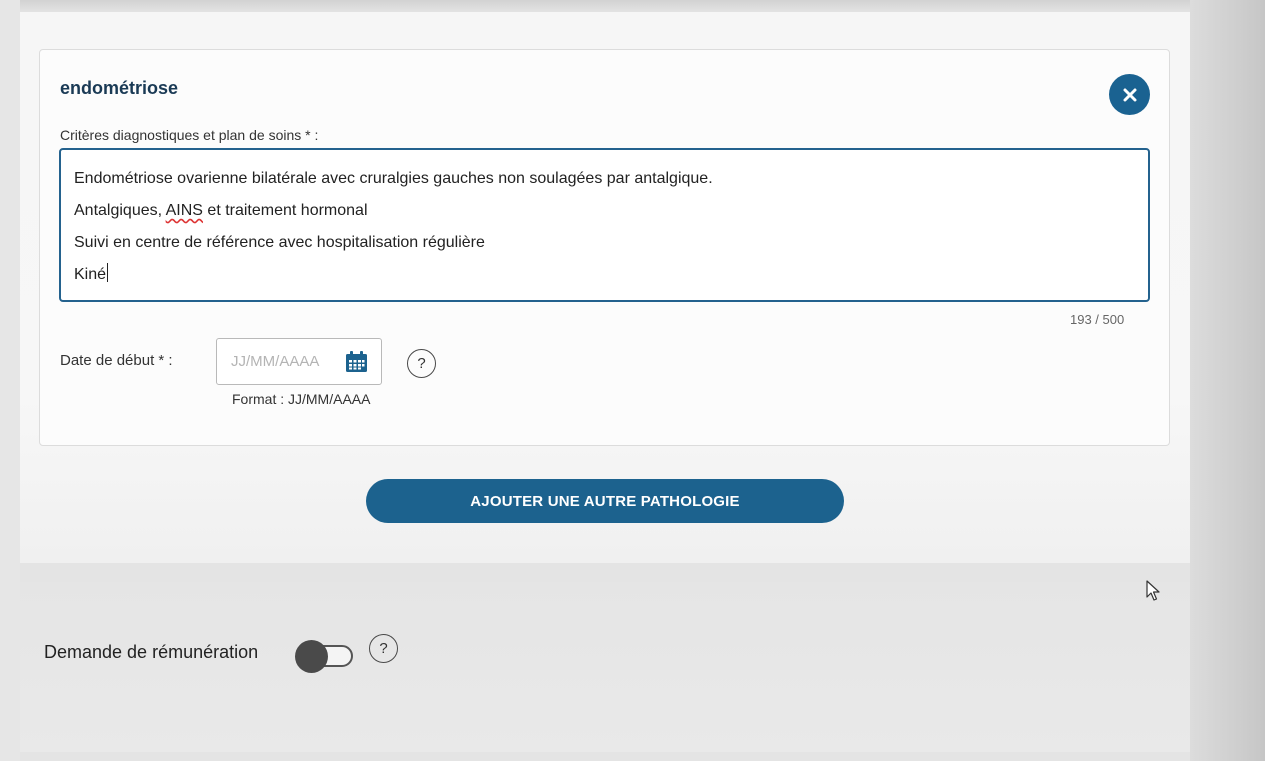  I want to click on criteria-line-2-end: et traitement hormonal, so click(285, 210).